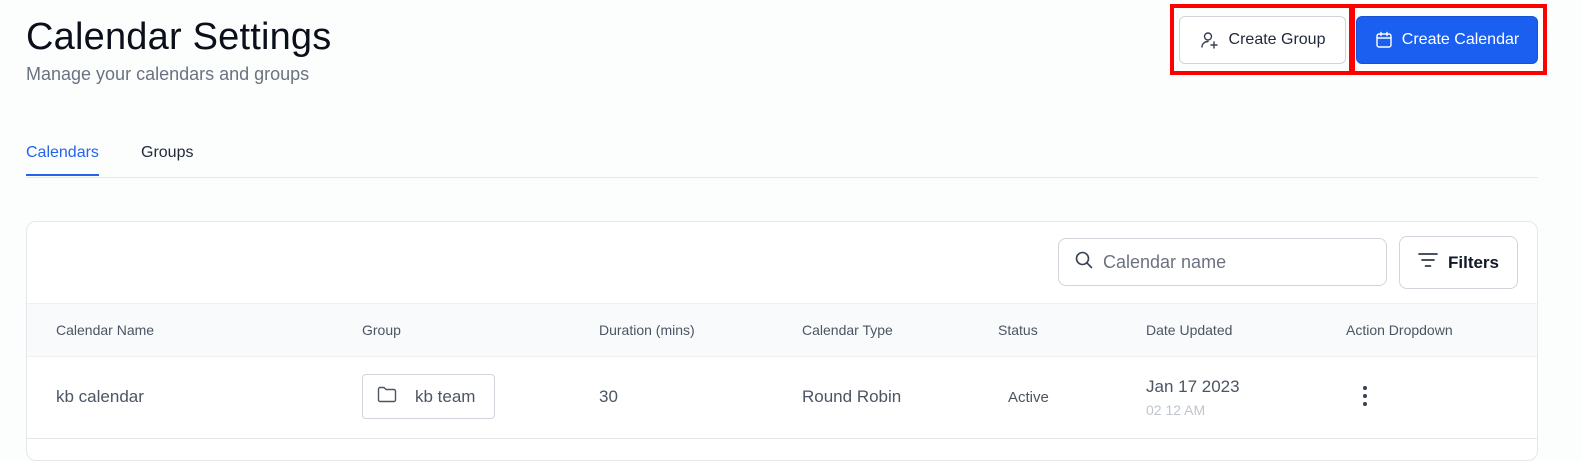 Image resolution: width=1581 pixels, height=461 pixels. I want to click on page-title: Calendar Settings, so click(179, 37).